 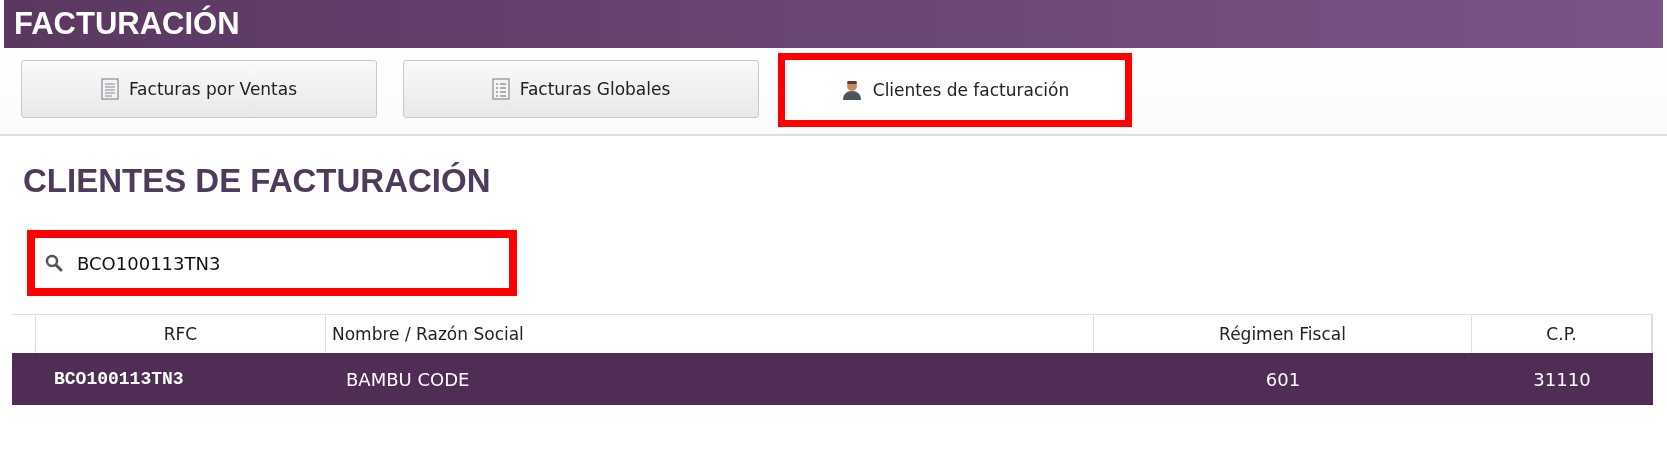 What do you see at coordinates (832, 379) in the screenshot?
I see `table-row: BCO100113TN3 BAMBU CODE 601 31110` at bounding box center [832, 379].